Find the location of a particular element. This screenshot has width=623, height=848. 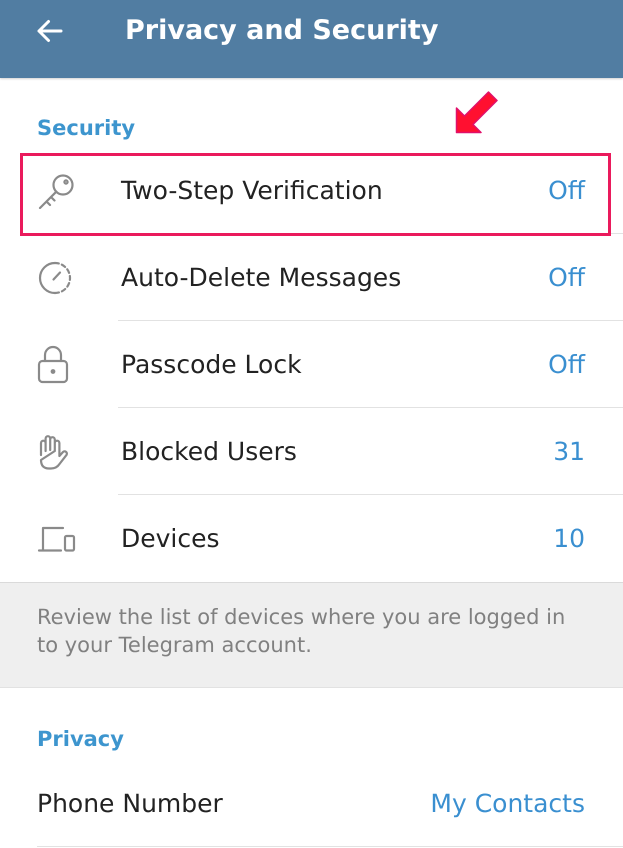

lock-icon is located at coordinates (53, 364).